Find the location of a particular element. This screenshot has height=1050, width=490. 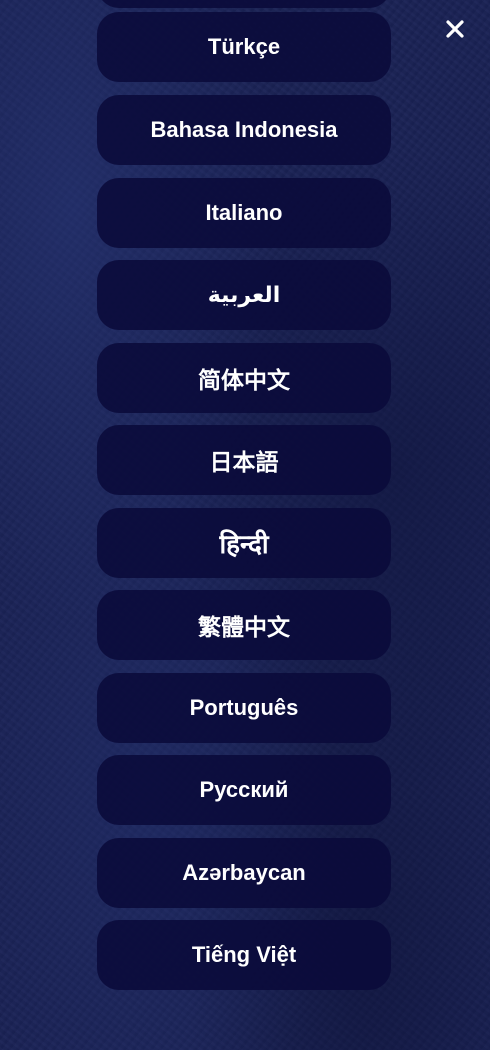

language-button-arabic: العربية is located at coordinates (244, 295).